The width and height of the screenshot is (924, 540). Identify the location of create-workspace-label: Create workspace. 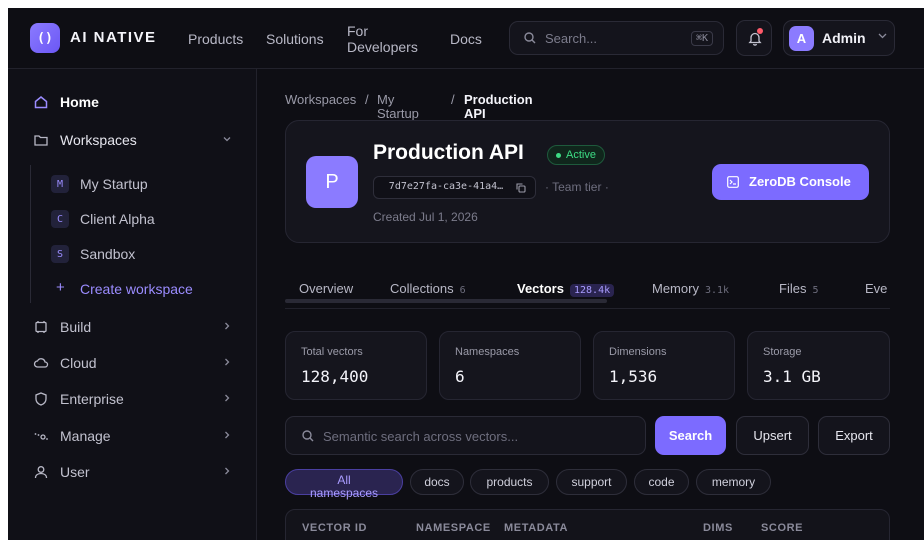
(136, 289).